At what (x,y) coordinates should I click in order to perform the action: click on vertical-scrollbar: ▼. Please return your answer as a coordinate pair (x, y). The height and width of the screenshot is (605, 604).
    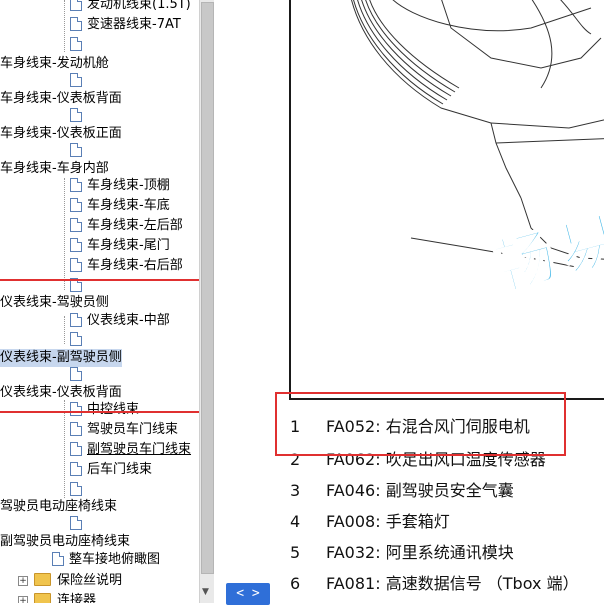
    Looking at the image, I should click on (206, 301).